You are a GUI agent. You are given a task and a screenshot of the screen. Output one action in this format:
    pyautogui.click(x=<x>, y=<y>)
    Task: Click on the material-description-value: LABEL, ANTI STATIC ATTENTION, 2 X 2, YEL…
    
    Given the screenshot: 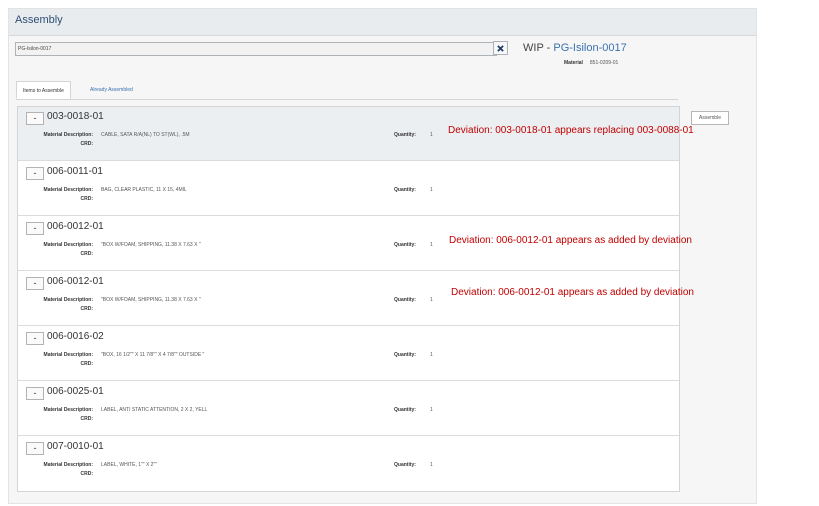 What is the action you would take?
    pyautogui.click(x=154, y=410)
    